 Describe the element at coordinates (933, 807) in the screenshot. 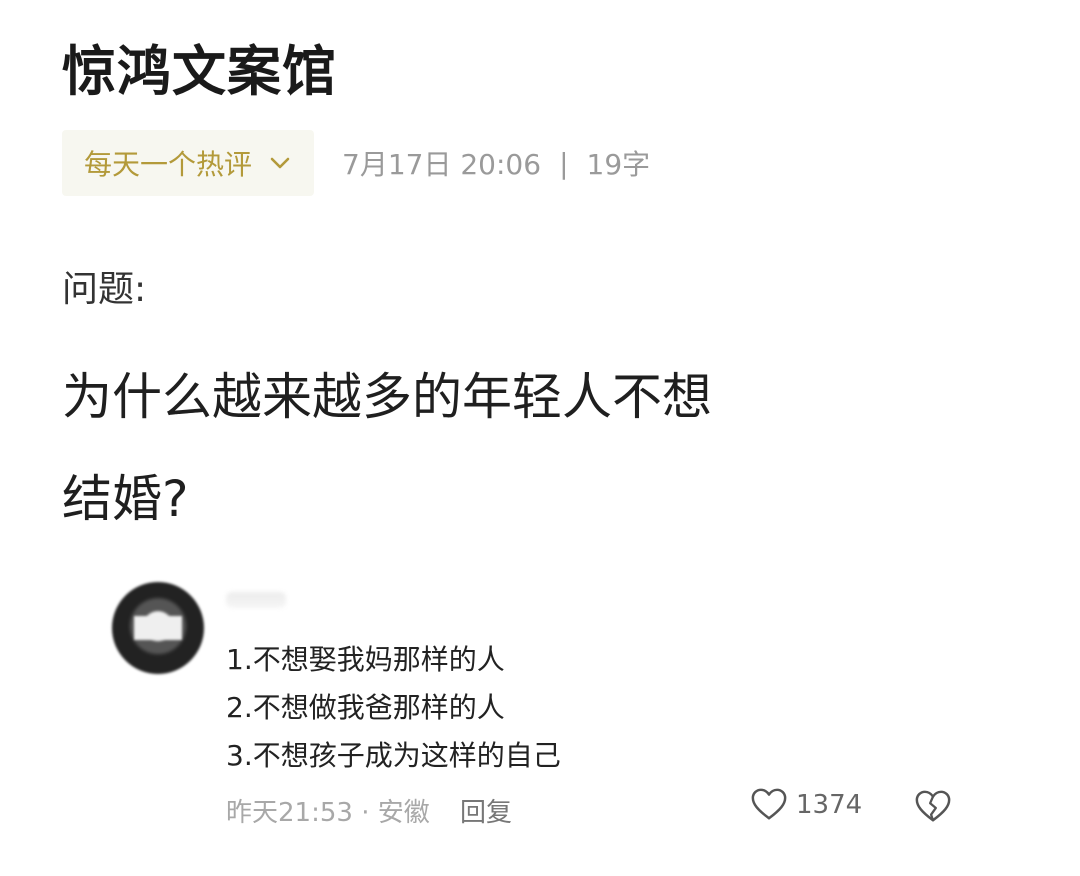

I see `broken-heart-icon` at that location.